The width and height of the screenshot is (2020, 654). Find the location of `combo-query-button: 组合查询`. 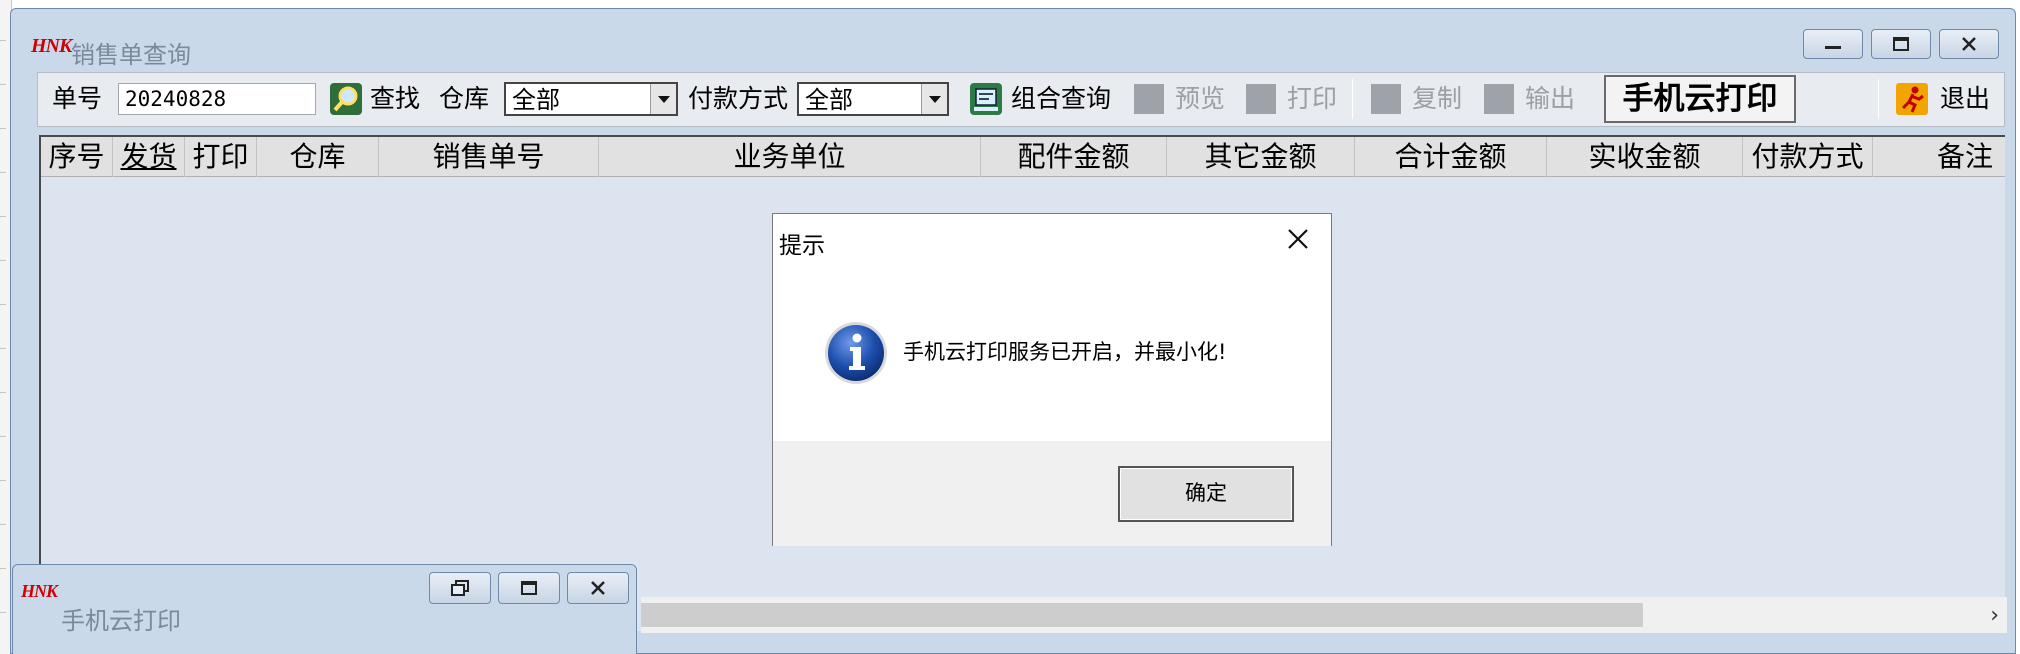

combo-query-button: 组合查询 is located at coordinates (1061, 99).